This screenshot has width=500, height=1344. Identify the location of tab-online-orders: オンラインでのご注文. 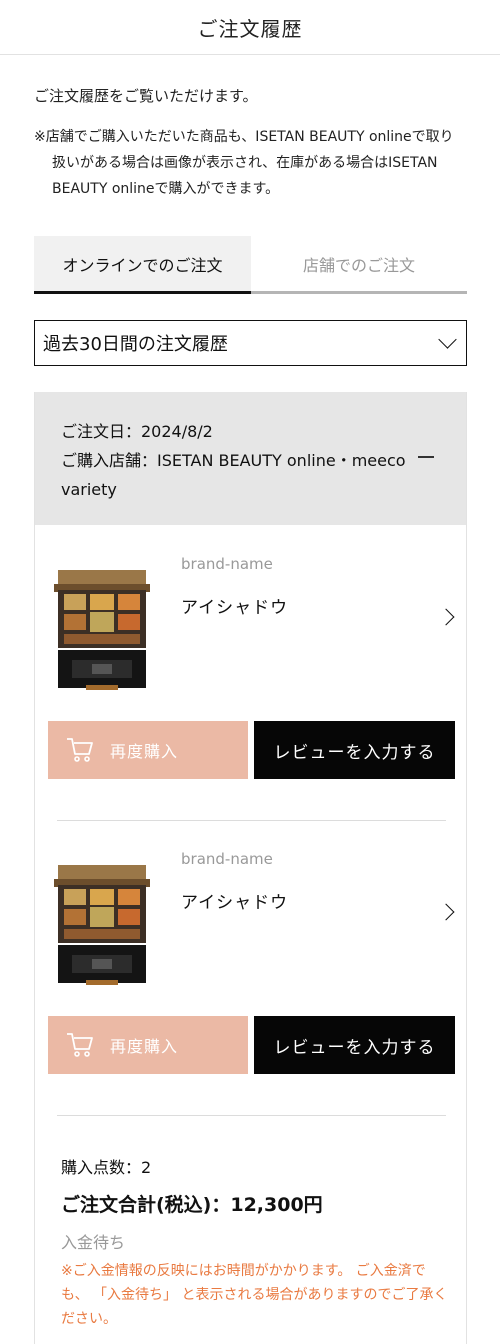
(142, 265).